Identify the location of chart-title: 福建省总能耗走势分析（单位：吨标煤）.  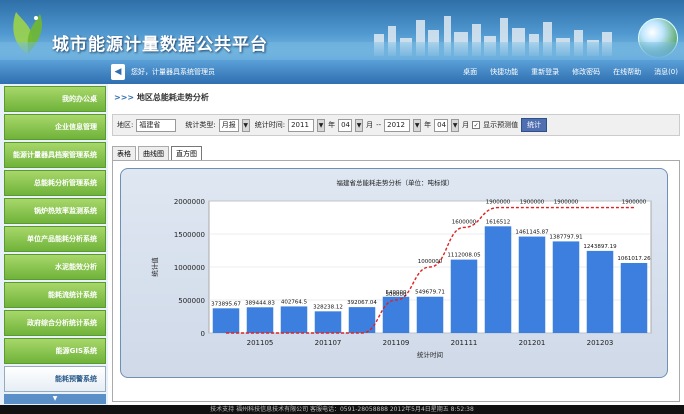
(395, 182).